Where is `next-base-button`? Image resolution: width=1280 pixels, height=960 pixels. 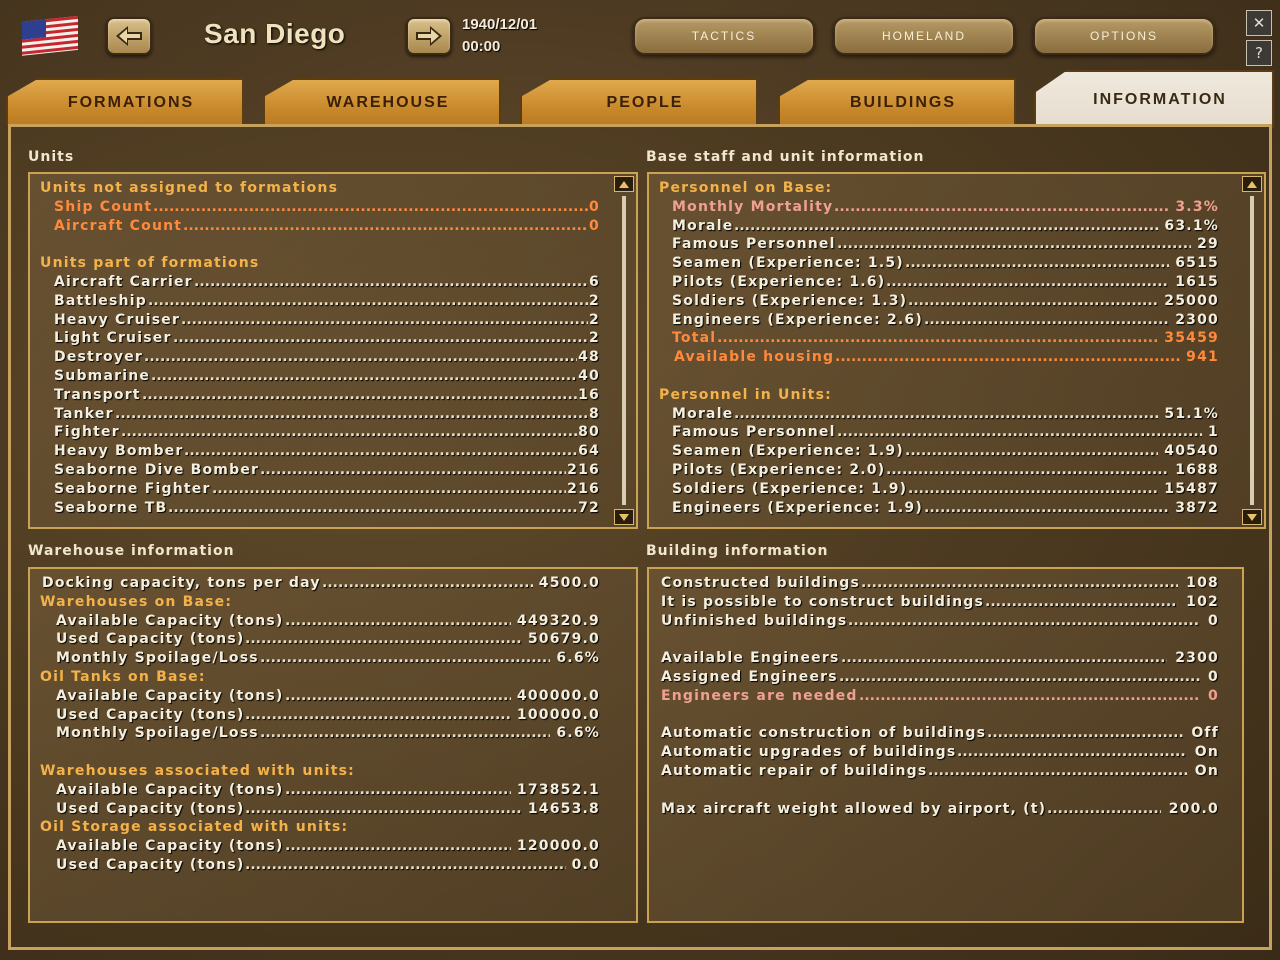
next-base-button is located at coordinates (429, 36).